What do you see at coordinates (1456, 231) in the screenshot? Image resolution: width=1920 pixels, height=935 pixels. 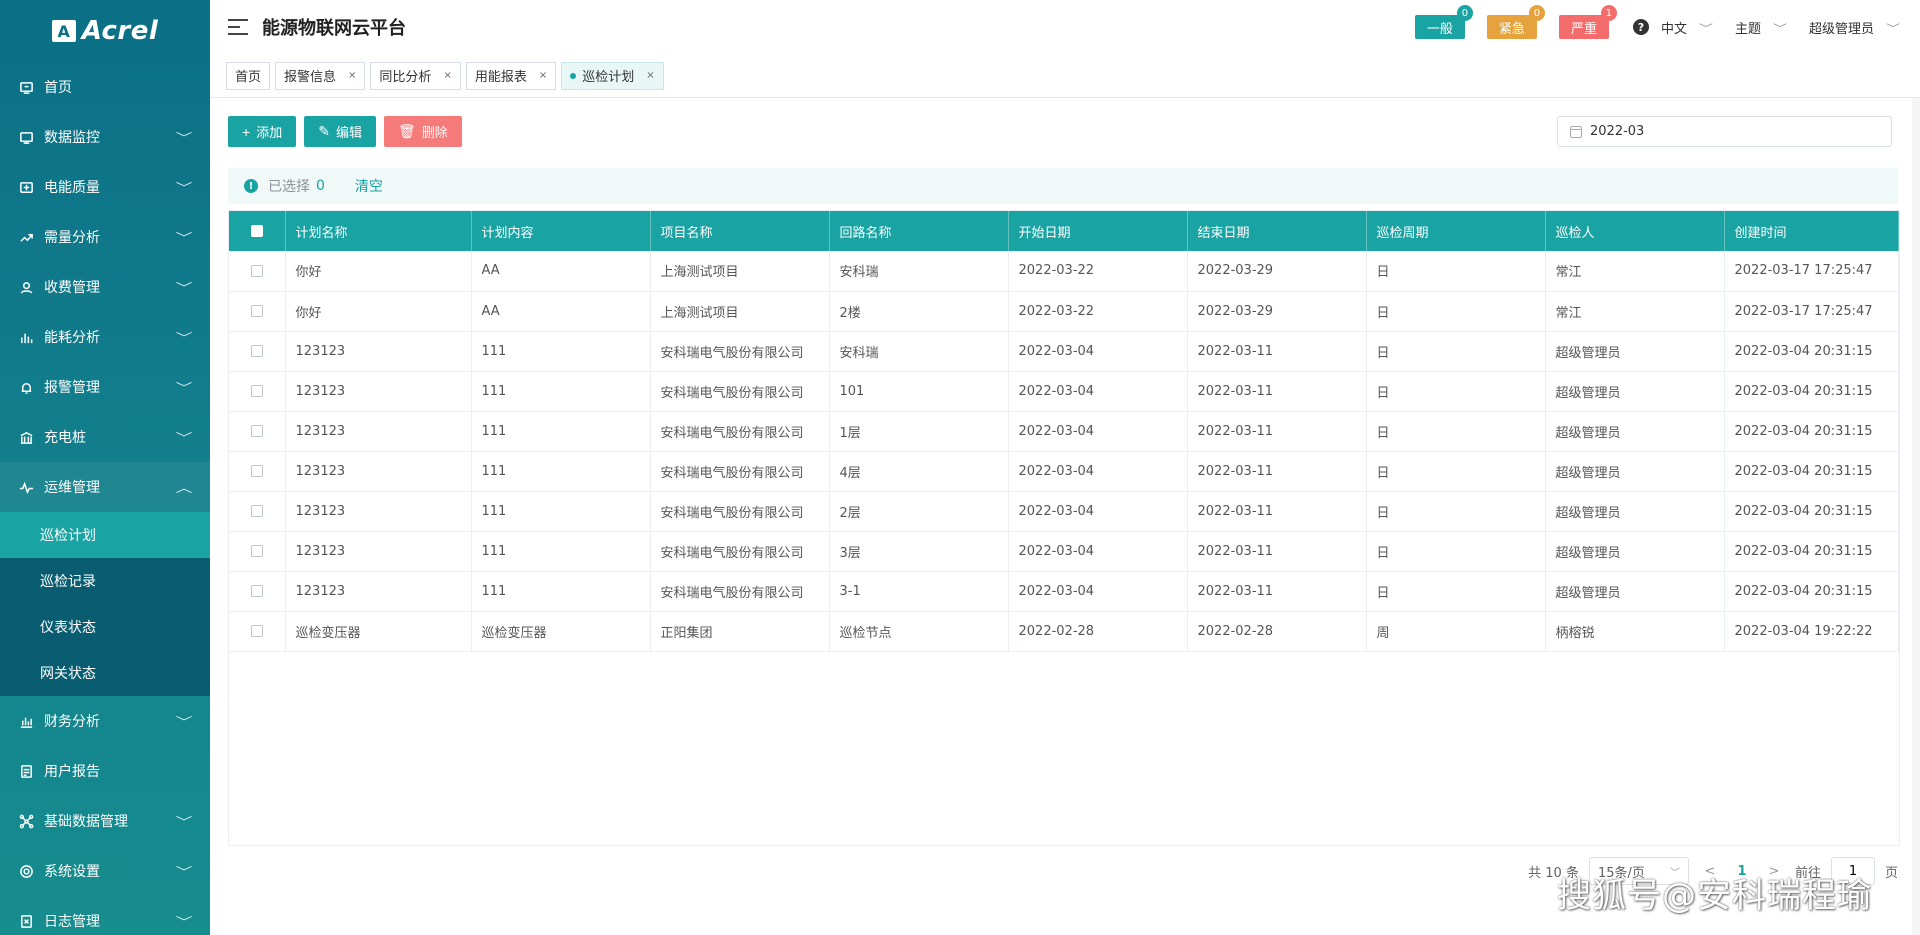 I see `column-header-6: 巡检周期` at bounding box center [1456, 231].